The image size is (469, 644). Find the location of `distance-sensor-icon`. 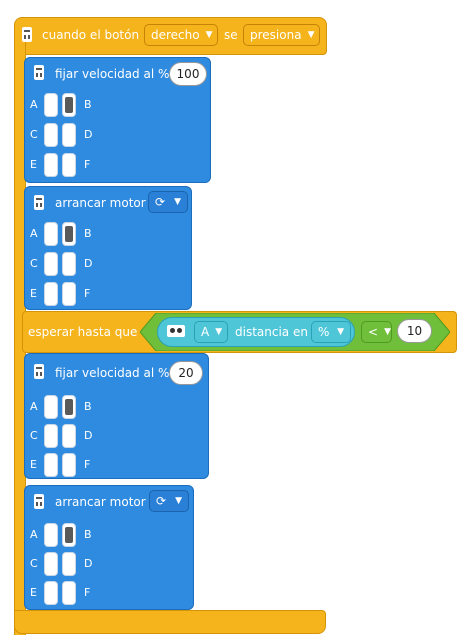

distance-sensor-icon is located at coordinates (176, 331).